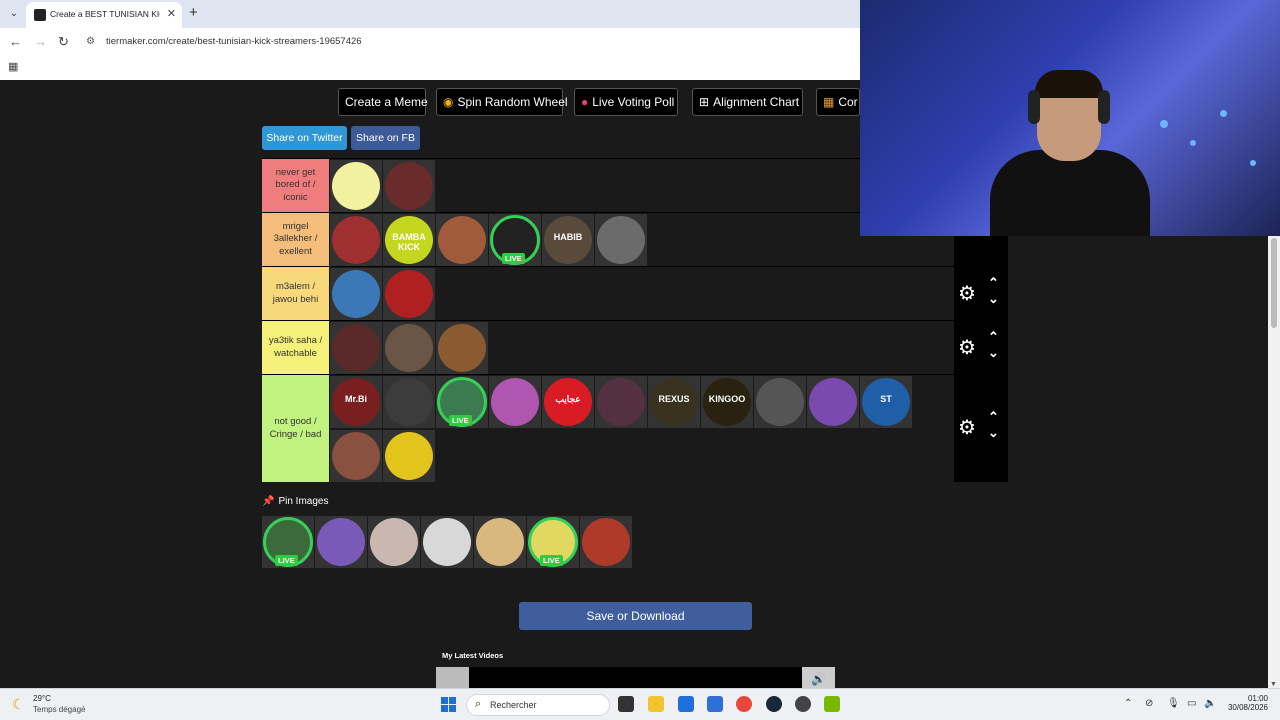 The image size is (1280, 720). I want to click on avatar-image, so click(606, 542).